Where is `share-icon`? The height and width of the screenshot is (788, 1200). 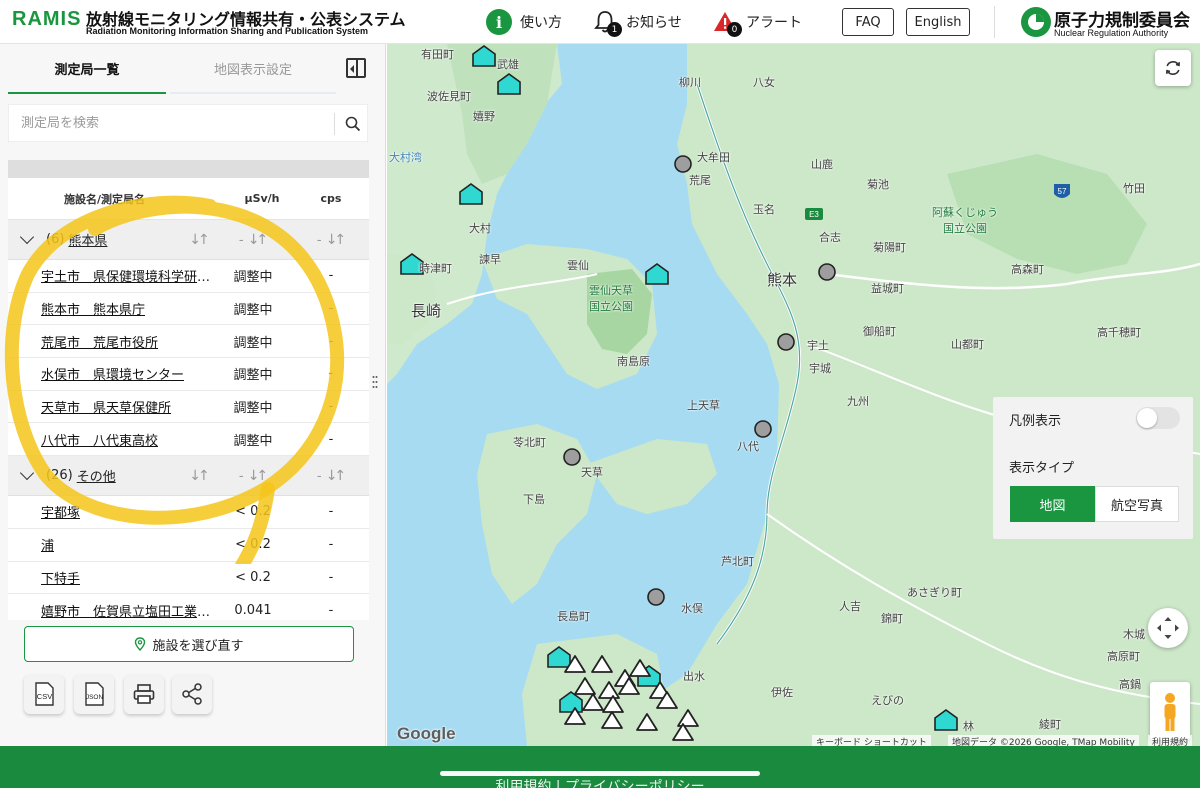 share-icon is located at coordinates (192, 694).